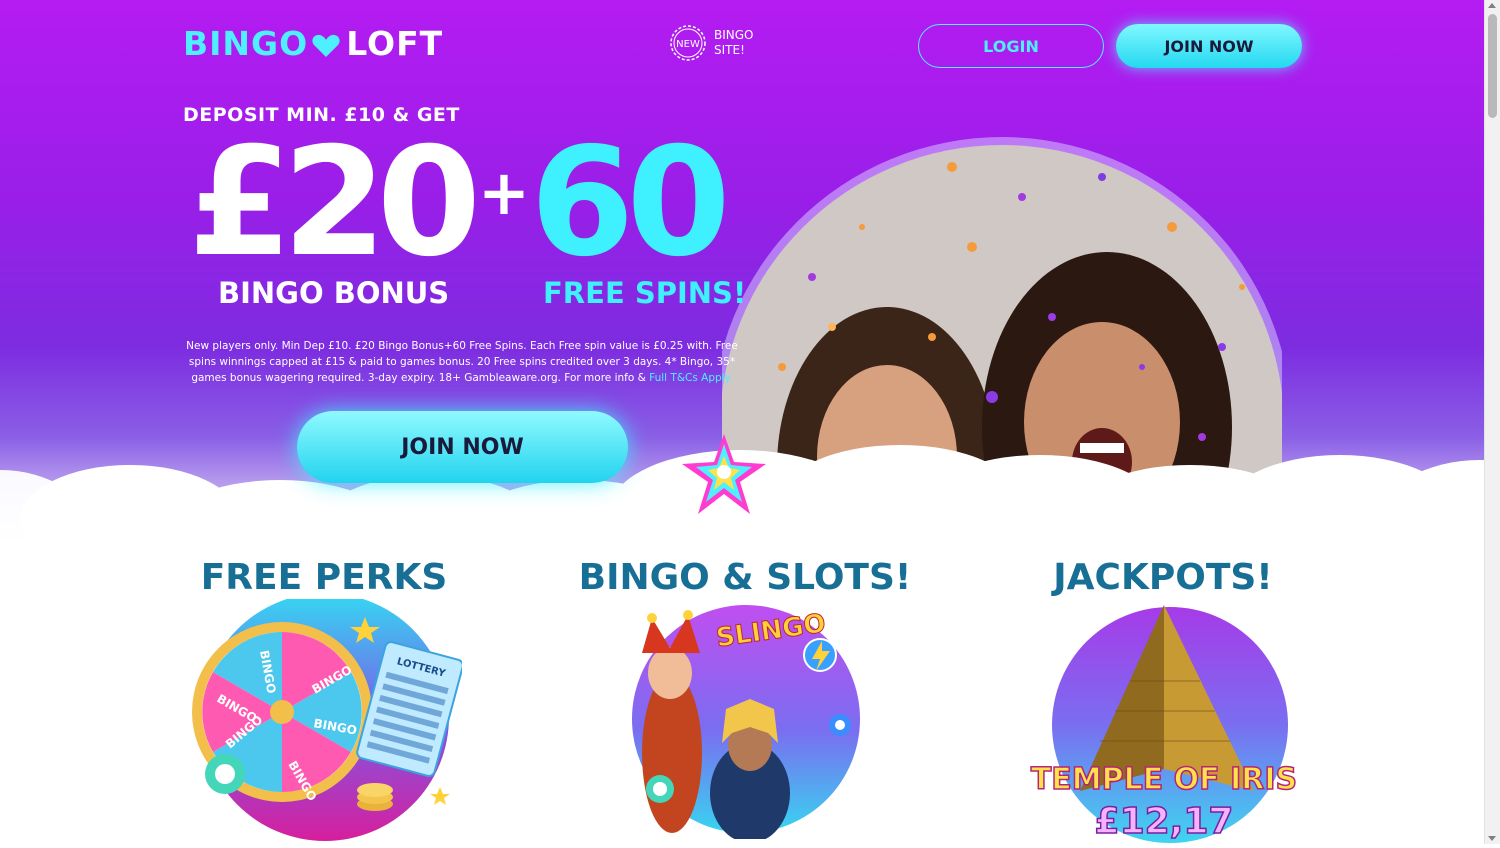  Describe the element at coordinates (745, 577) in the screenshot. I see `section-title-bingo-slots: BINGO & SLOTS!` at that location.